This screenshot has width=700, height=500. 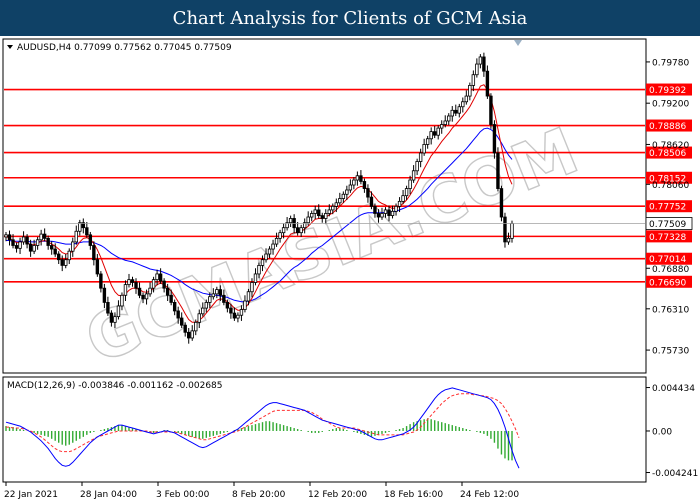 I want to click on level-label: 0.77328, so click(x=667, y=238).